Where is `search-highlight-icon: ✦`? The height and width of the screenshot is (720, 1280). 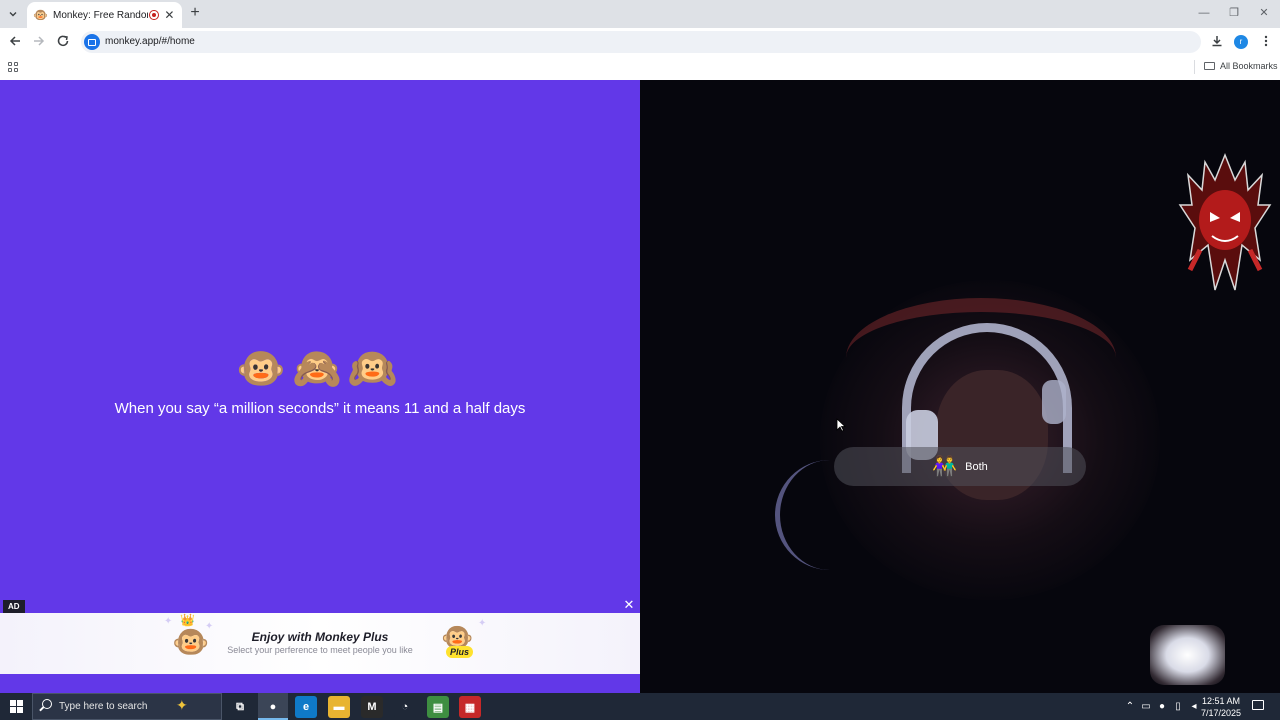
search-highlight-icon: ✦ is located at coordinates (182, 705).